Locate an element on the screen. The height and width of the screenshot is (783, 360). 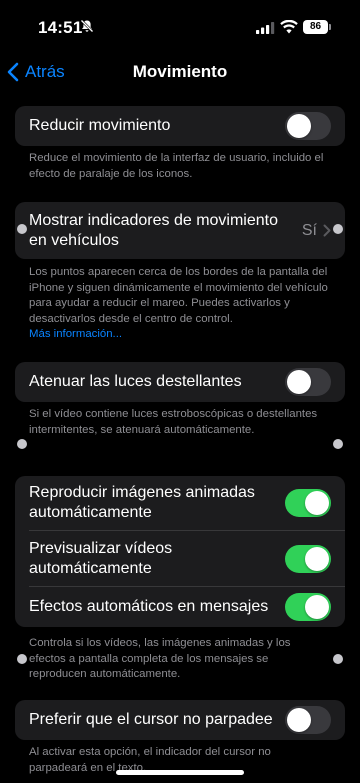
battery-icon: 86 is located at coordinates (315, 27).